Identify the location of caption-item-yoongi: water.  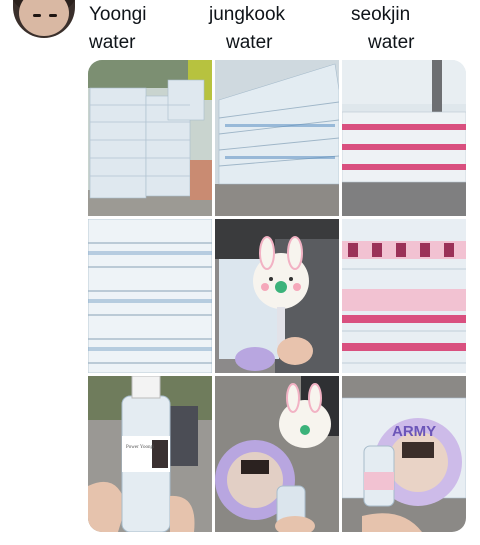
(112, 42).